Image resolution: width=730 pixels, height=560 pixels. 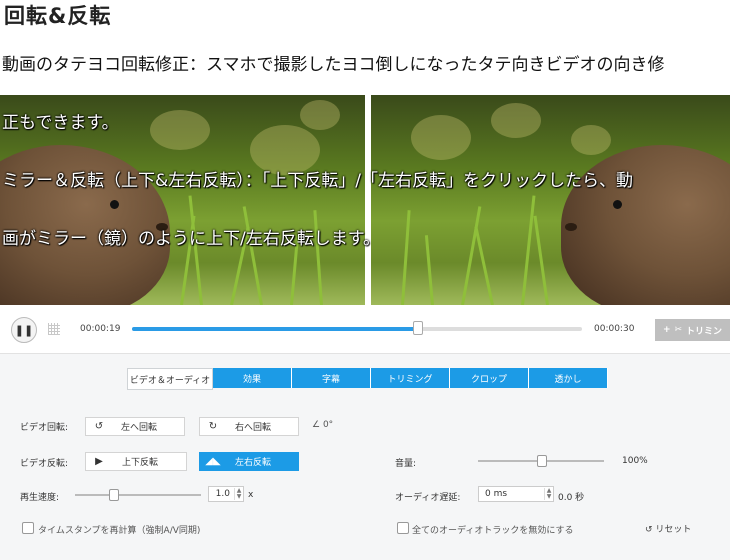 I want to click on flip-vertical-button: ▶ 上下反転, so click(x=136, y=461).